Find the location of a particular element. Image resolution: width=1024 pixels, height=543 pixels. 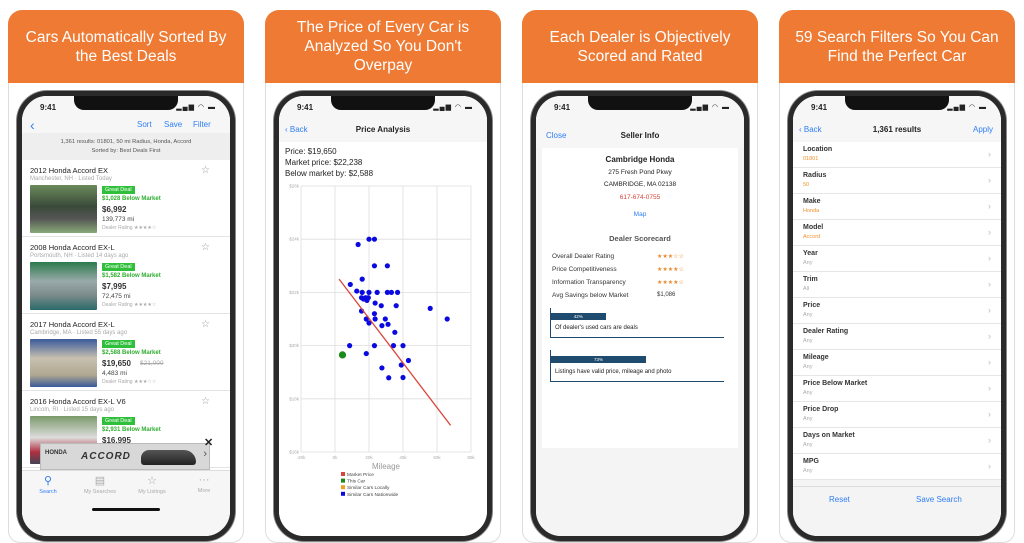

y-tick-label: $20k is located at coordinates (294, 345).